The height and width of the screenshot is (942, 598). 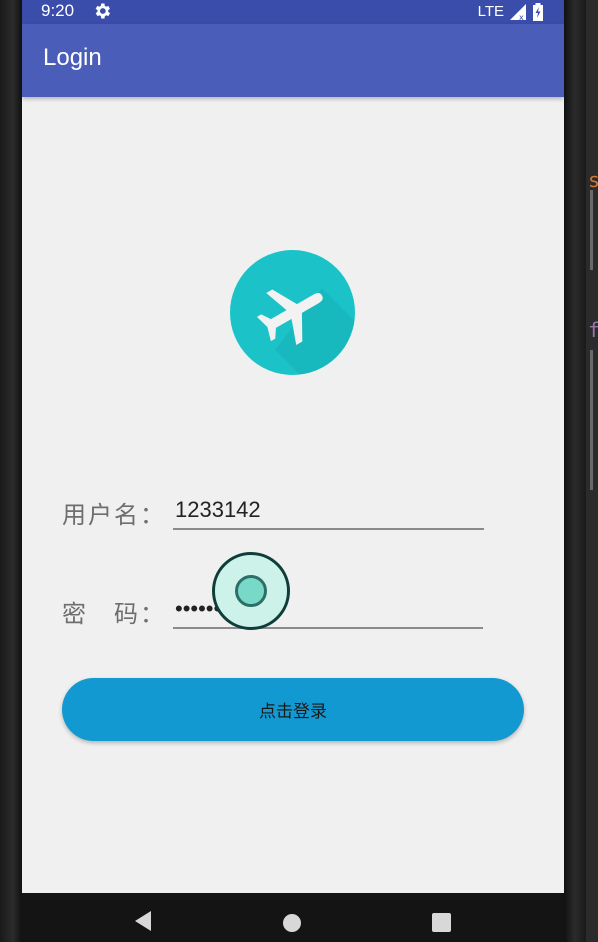 What do you see at coordinates (521, 17) in the screenshot?
I see `svg-text: x` at bounding box center [521, 17].